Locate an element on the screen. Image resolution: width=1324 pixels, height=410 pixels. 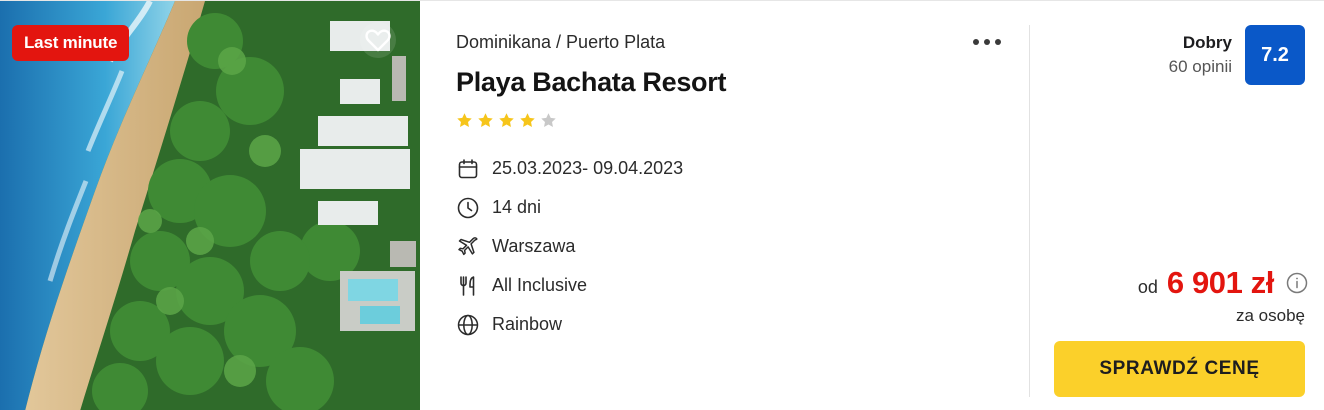
detail-duration: 14 dni is located at coordinates (569, 207).